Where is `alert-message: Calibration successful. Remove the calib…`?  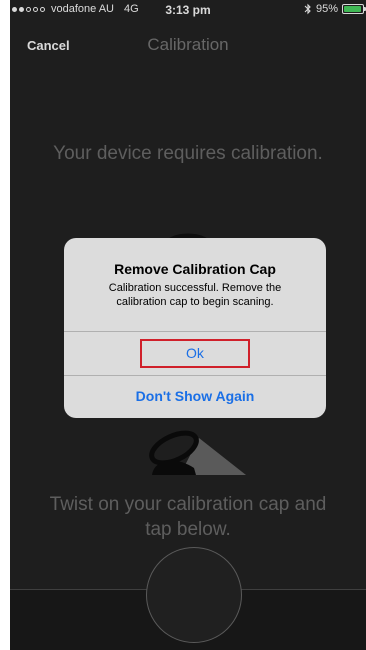
alert-message: Calibration successful. Remove the calib… is located at coordinates (195, 295).